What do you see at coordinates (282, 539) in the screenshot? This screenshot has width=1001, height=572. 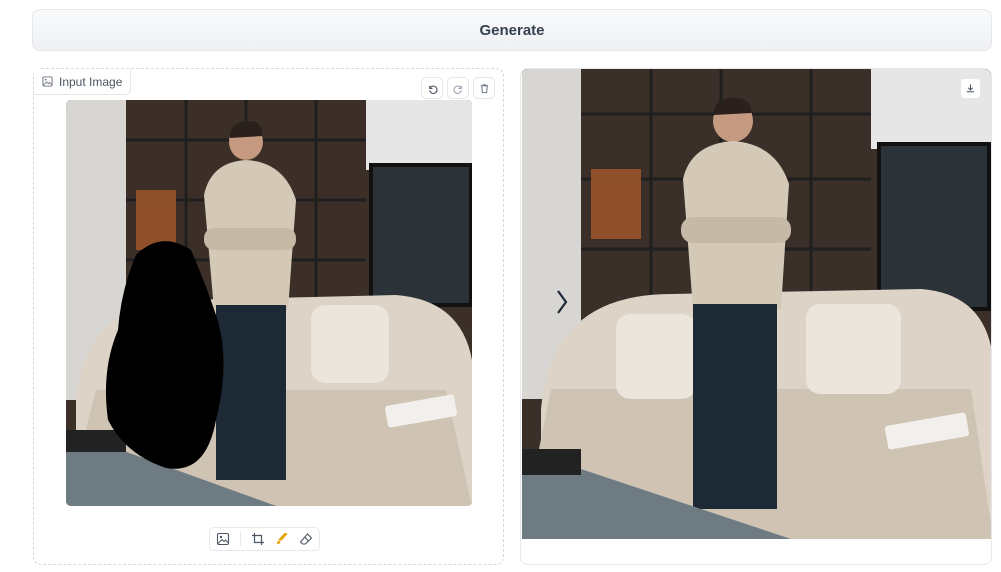 I see `brush-icon` at bounding box center [282, 539].